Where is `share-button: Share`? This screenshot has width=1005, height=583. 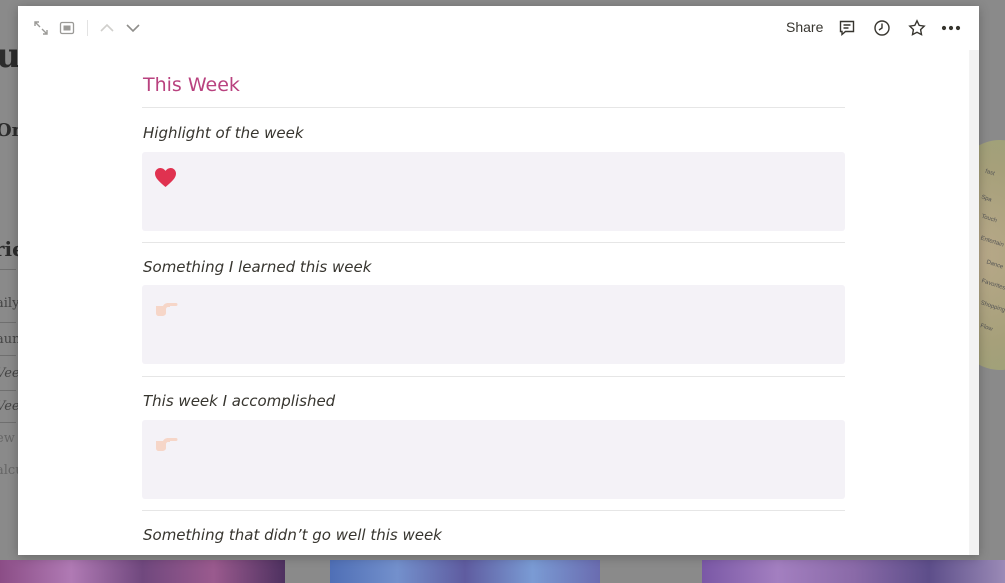
share-button: Share is located at coordinates (804, 27).